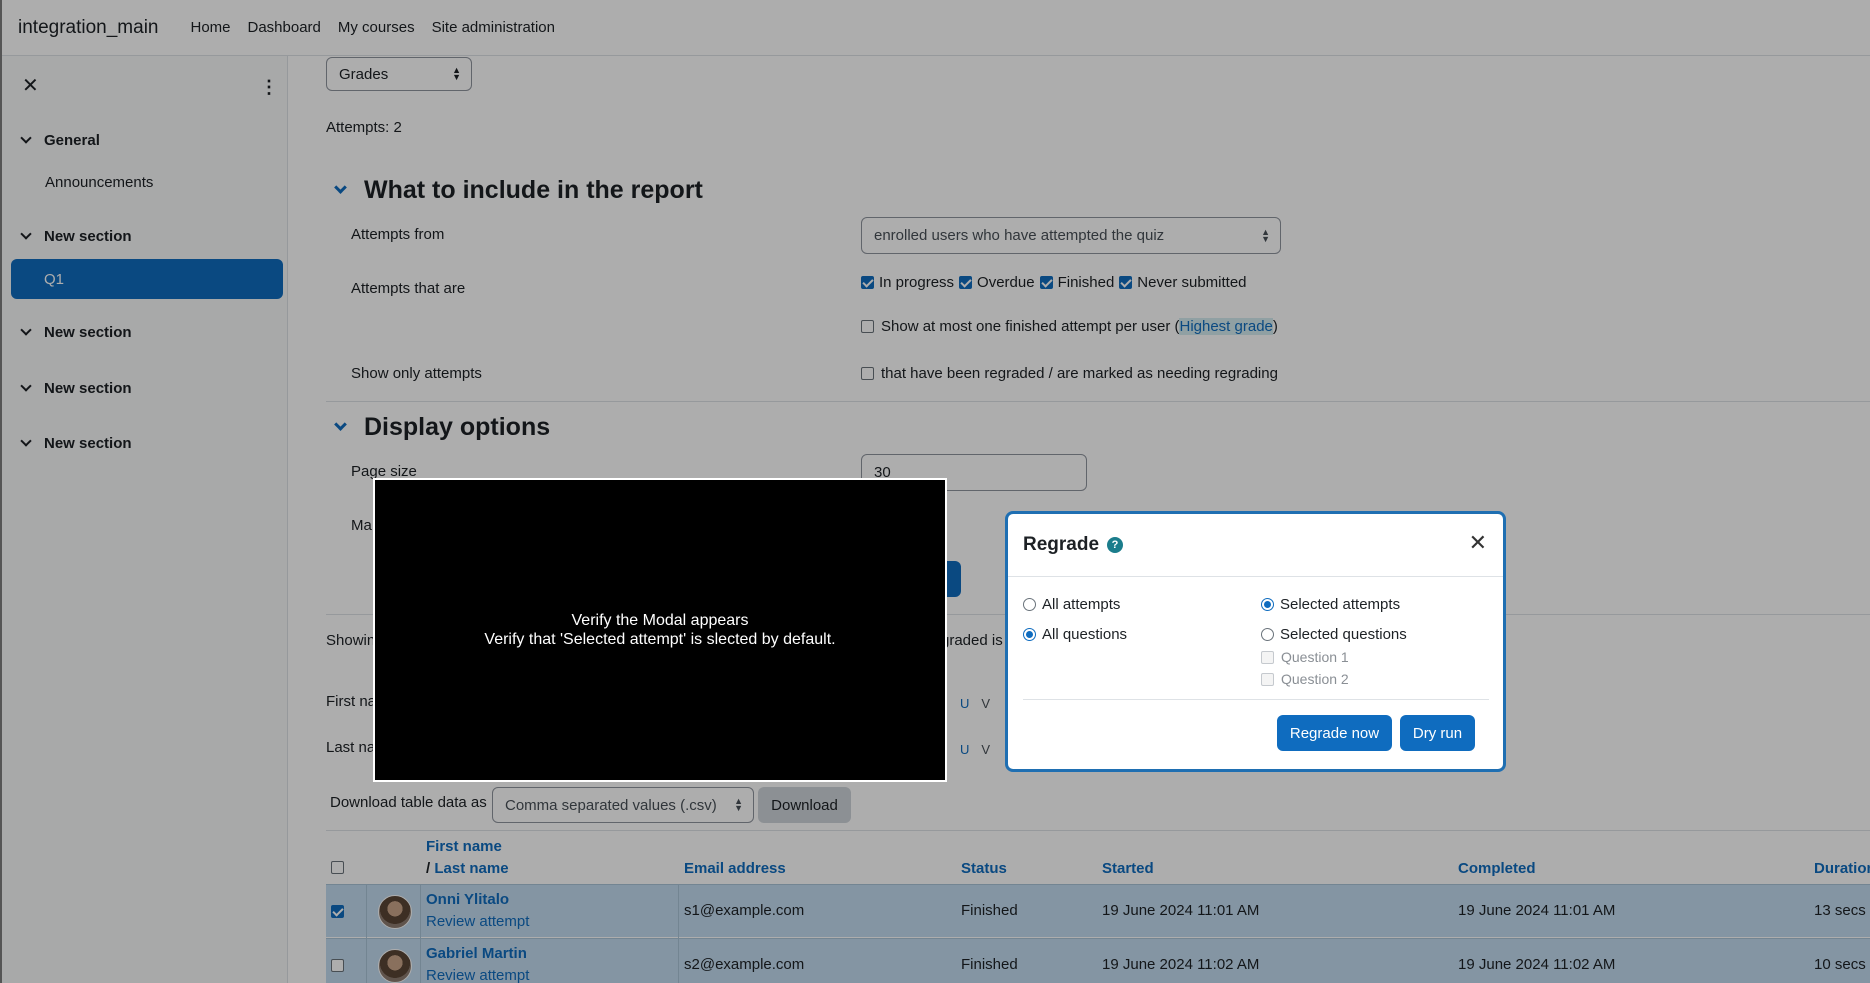 The image size is (1870, 983). Describe the element at coordinates (1315, 657) in the screenshot. I see `option-label: Question 1` at that location.